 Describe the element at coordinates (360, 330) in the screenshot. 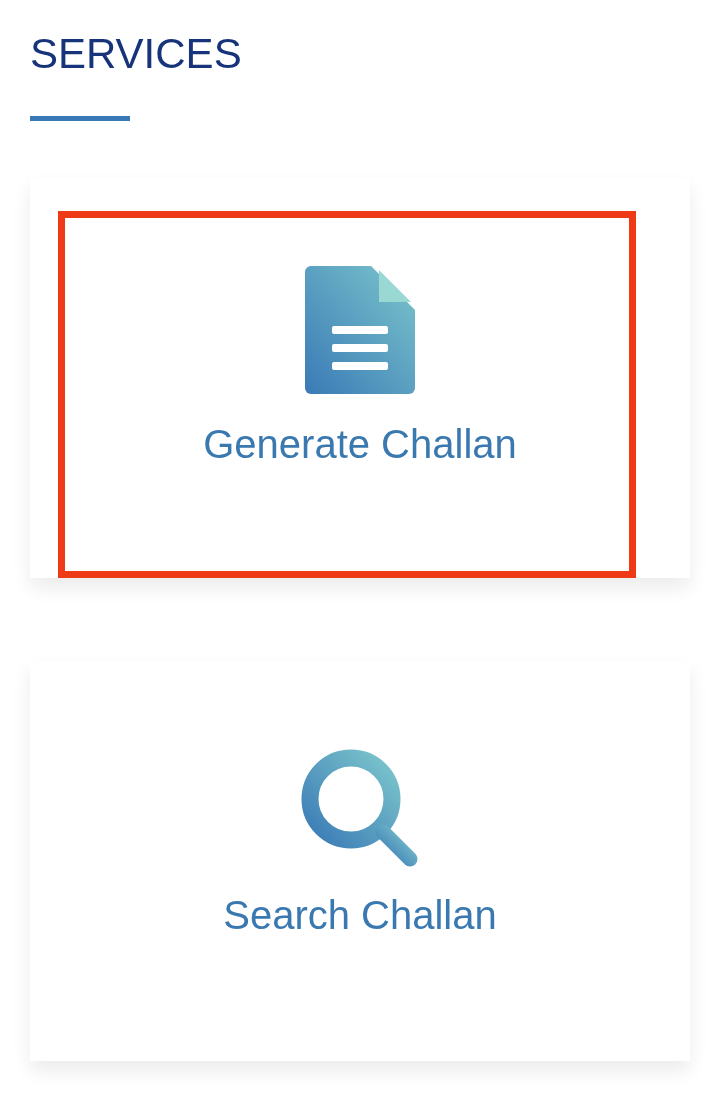

I see `document-icon` at that location.